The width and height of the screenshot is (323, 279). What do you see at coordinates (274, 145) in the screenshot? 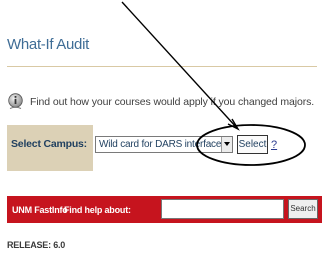
I see `help-link: ?` at bounding box center [274, 145].